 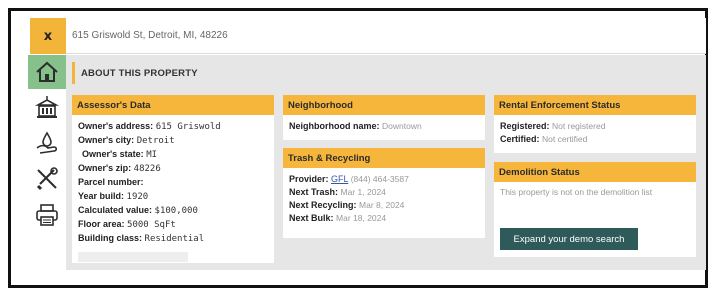 What do you see at coordinates (384, 158) in the screenshot?
I see `trash-card-header: Trash & Recycling` at bounding box center [384, 158].